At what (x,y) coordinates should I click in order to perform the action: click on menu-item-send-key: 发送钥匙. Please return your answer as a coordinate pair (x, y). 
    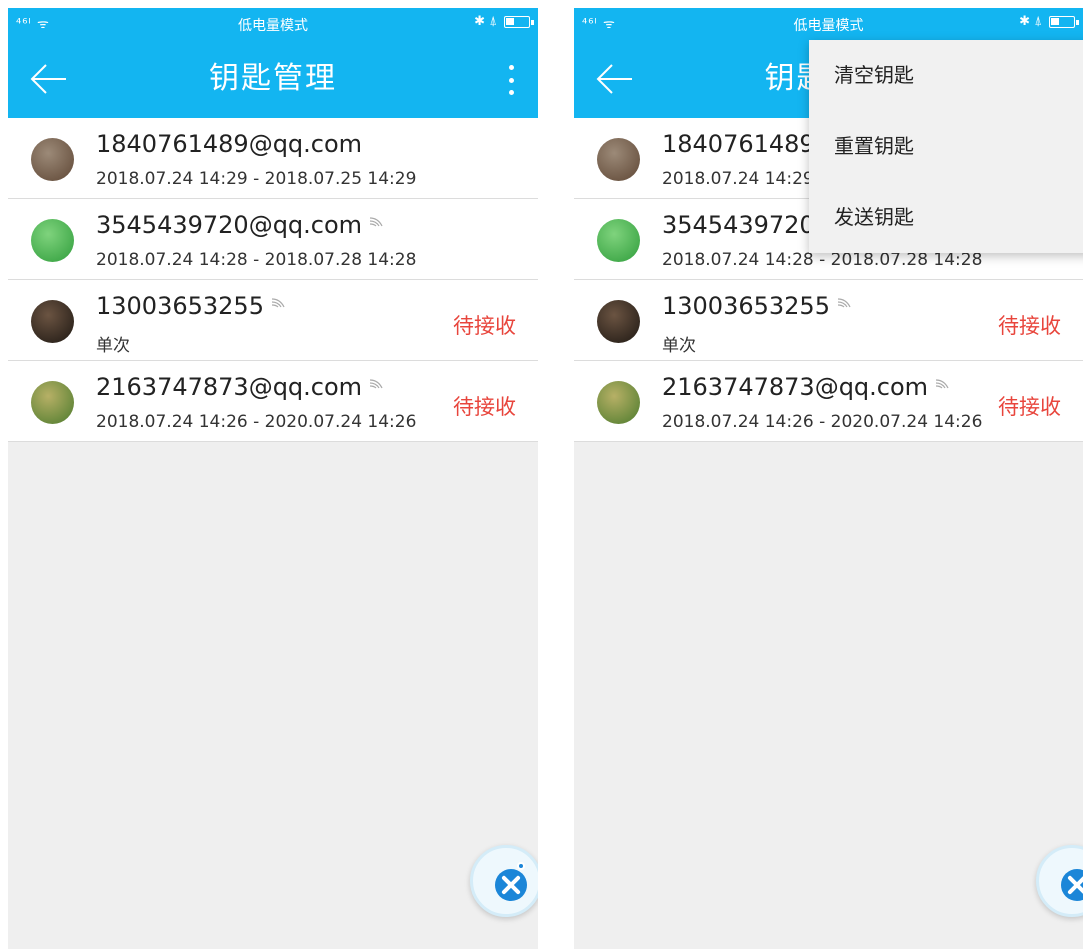
    Looking at the image, I should click on (946, 217).